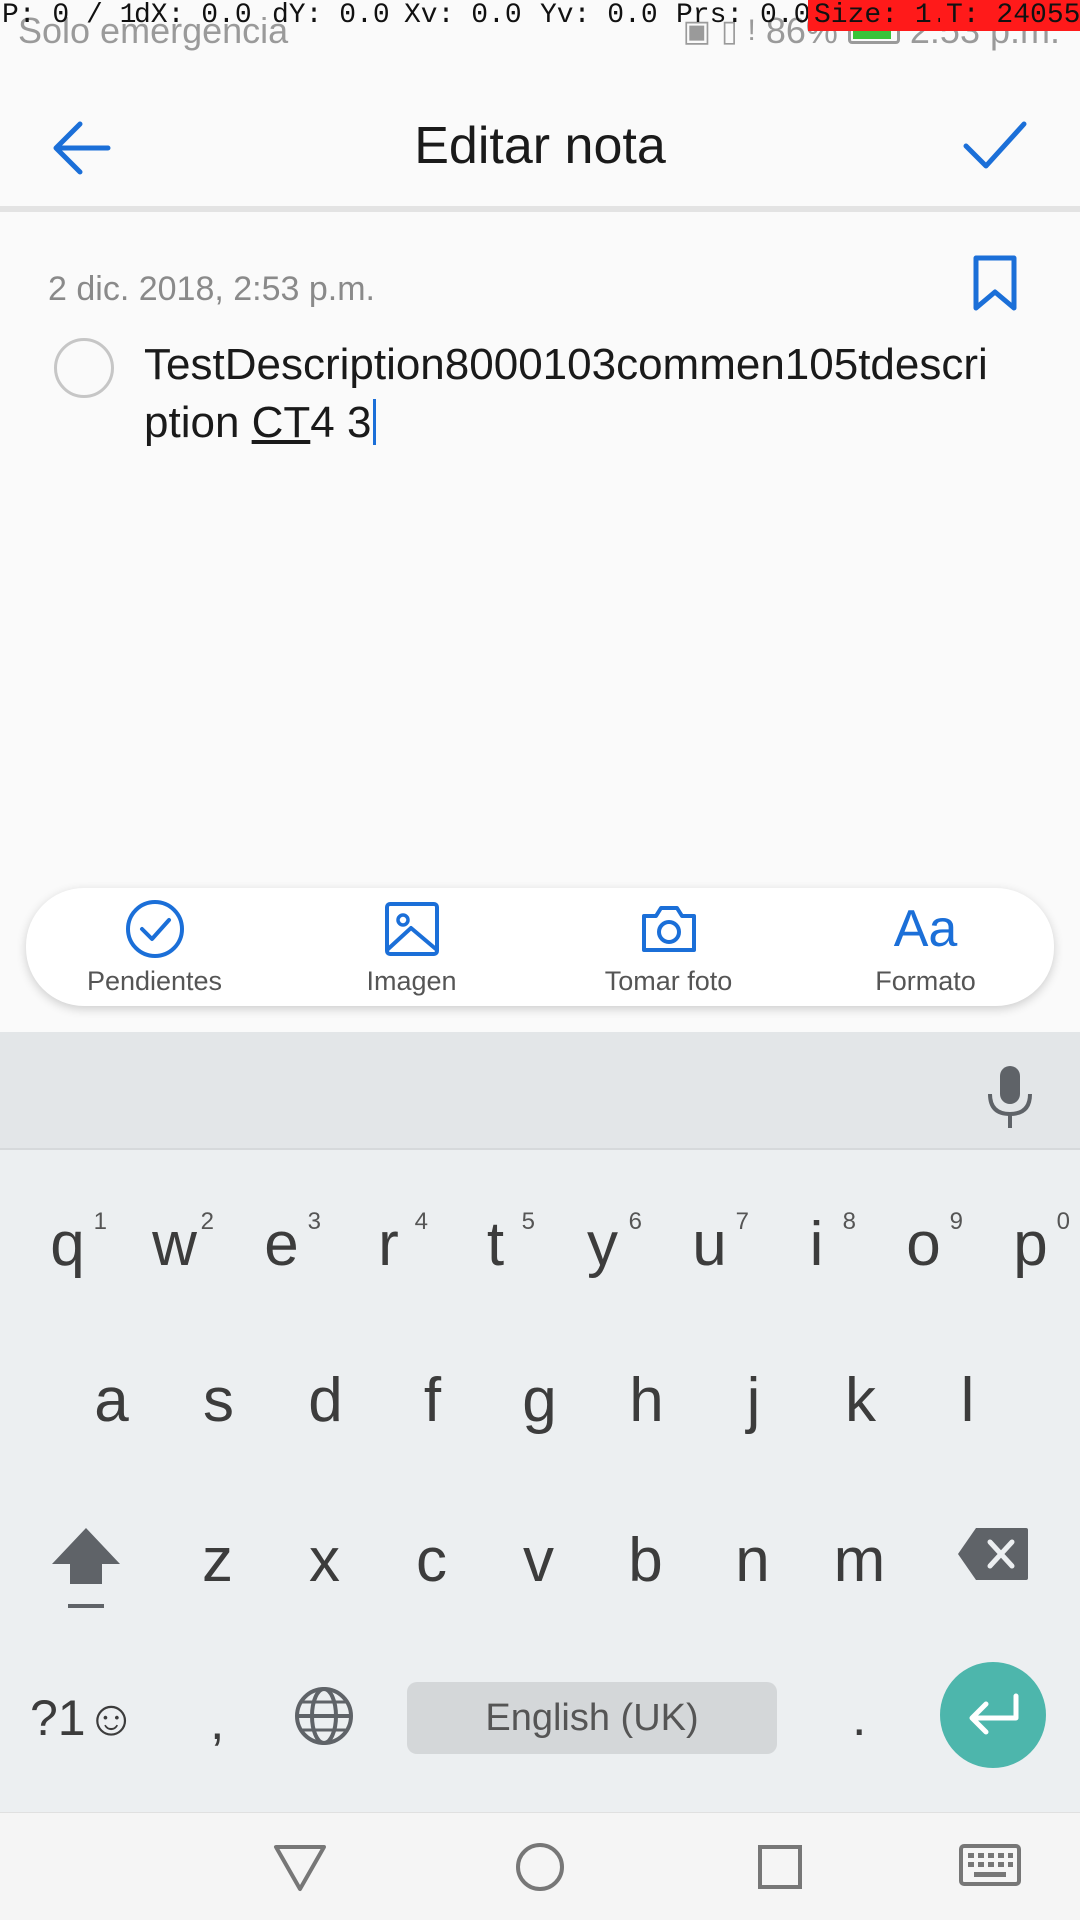 The image size is (1080, 1920). I want to click on key-label: a, so click(111, 1400).